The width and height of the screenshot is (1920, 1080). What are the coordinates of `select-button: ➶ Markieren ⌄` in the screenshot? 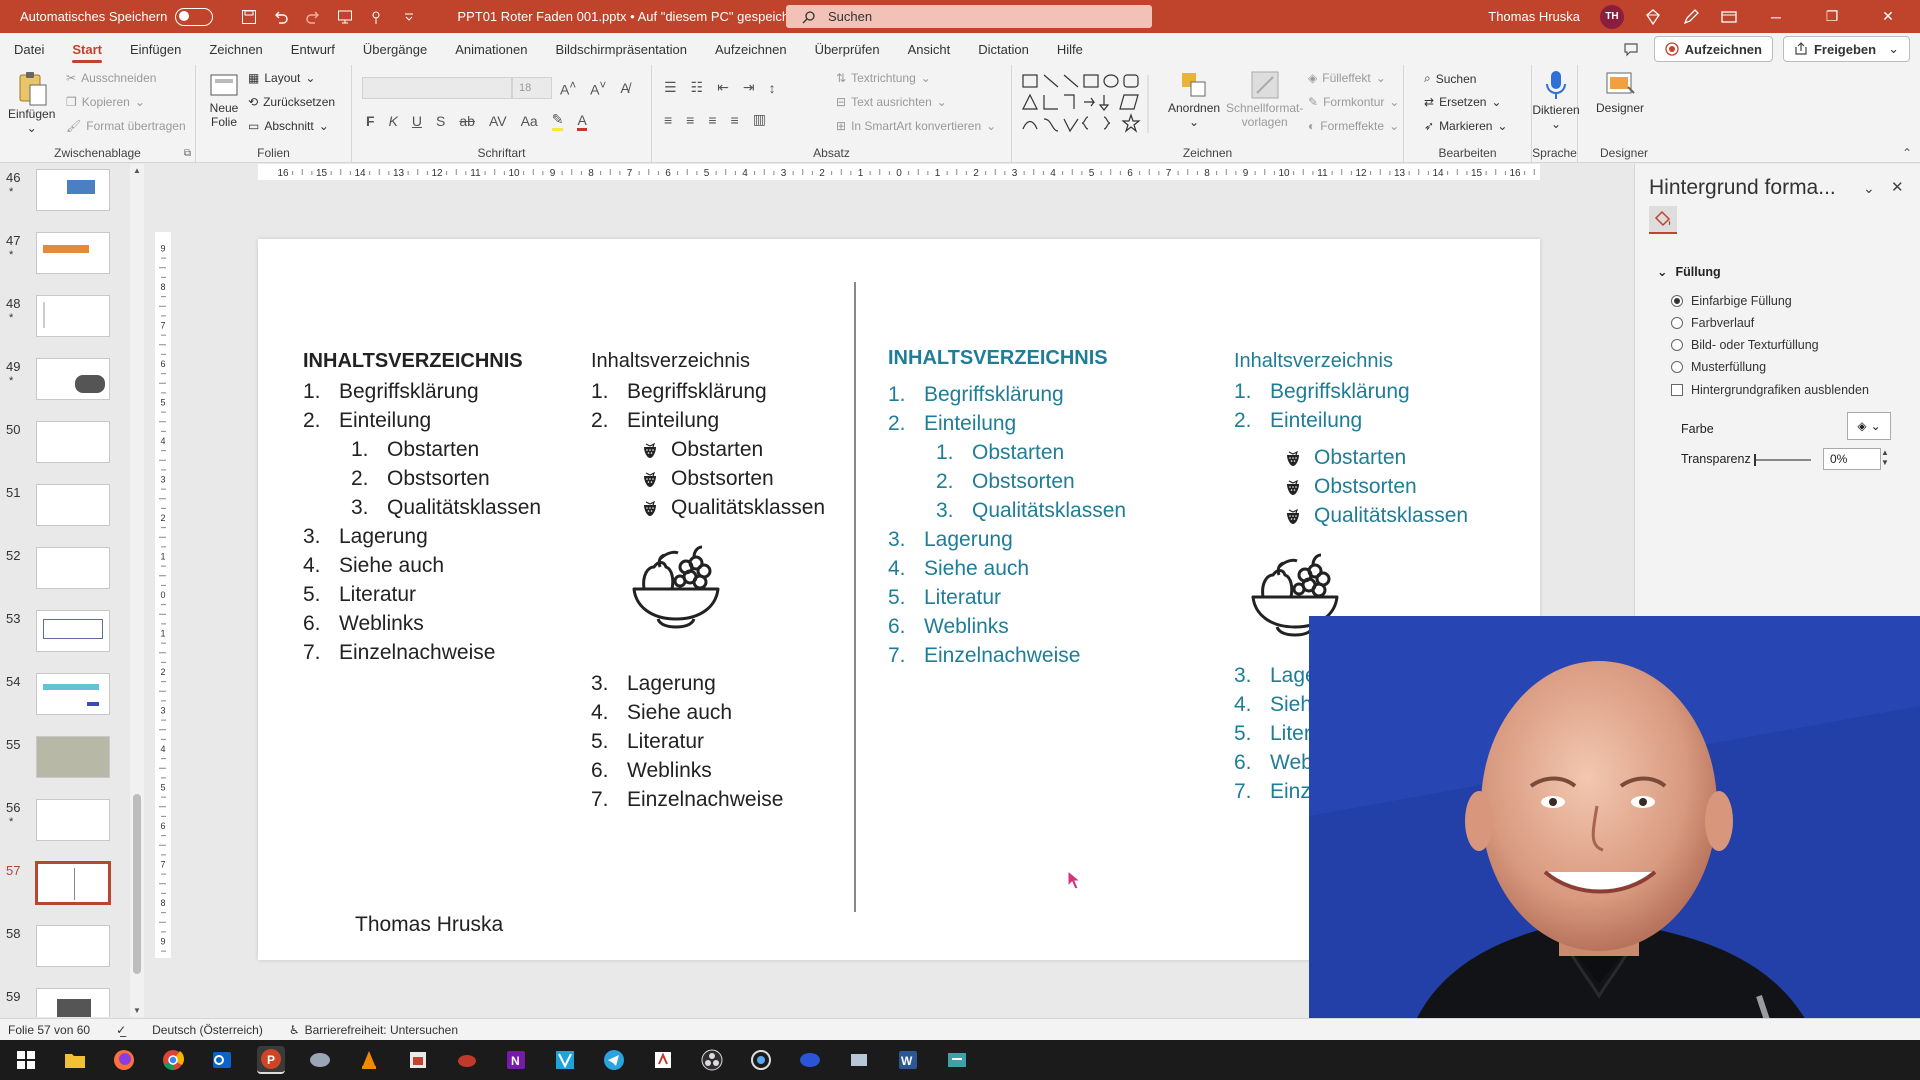 It's located at (1465, 126).